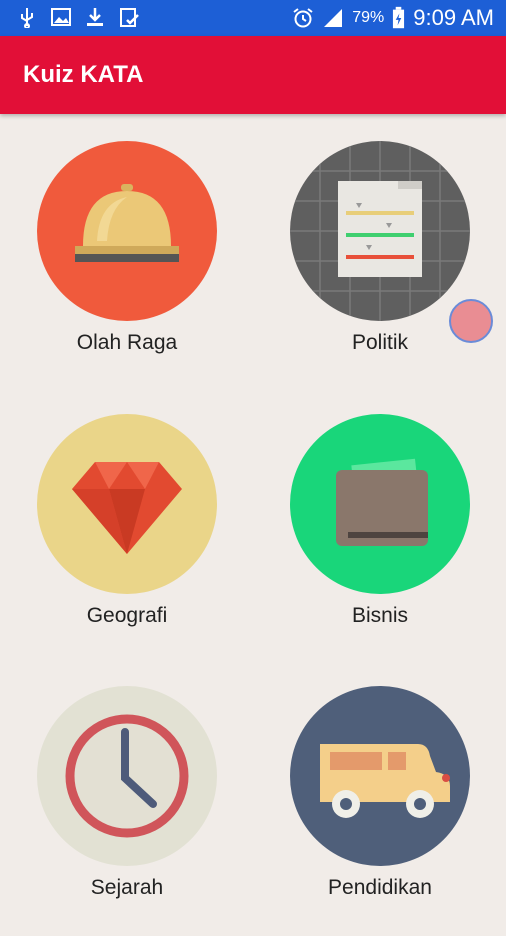 This screenshot has width=506, height=936. I want to click on category-label: Sejarah, so click(127, 887).